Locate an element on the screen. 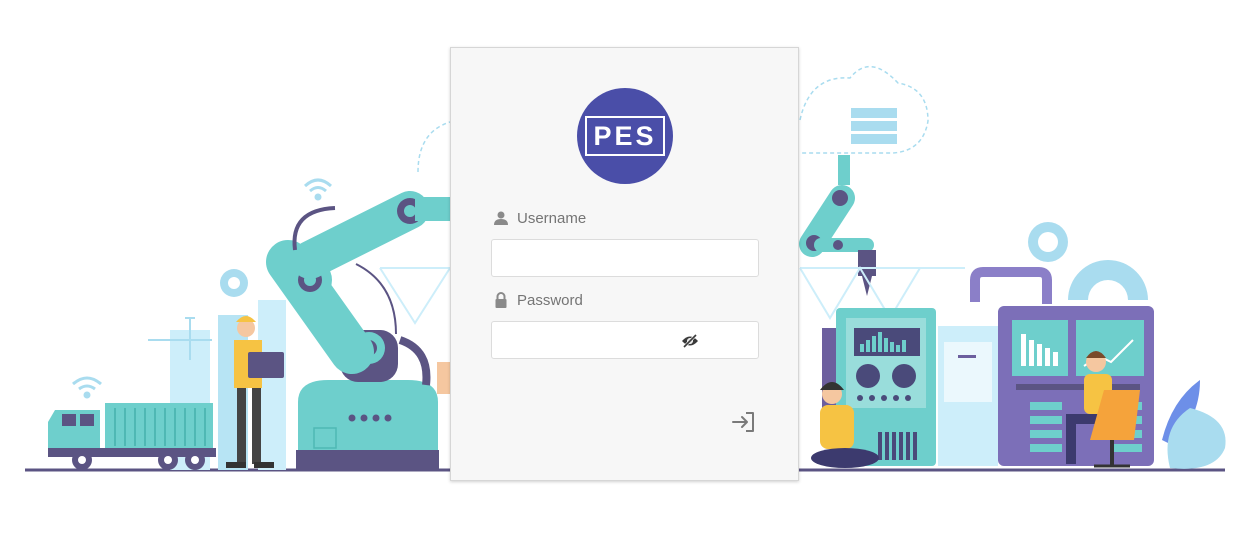  username-label-row: Username is located at coordinates (539, 218).